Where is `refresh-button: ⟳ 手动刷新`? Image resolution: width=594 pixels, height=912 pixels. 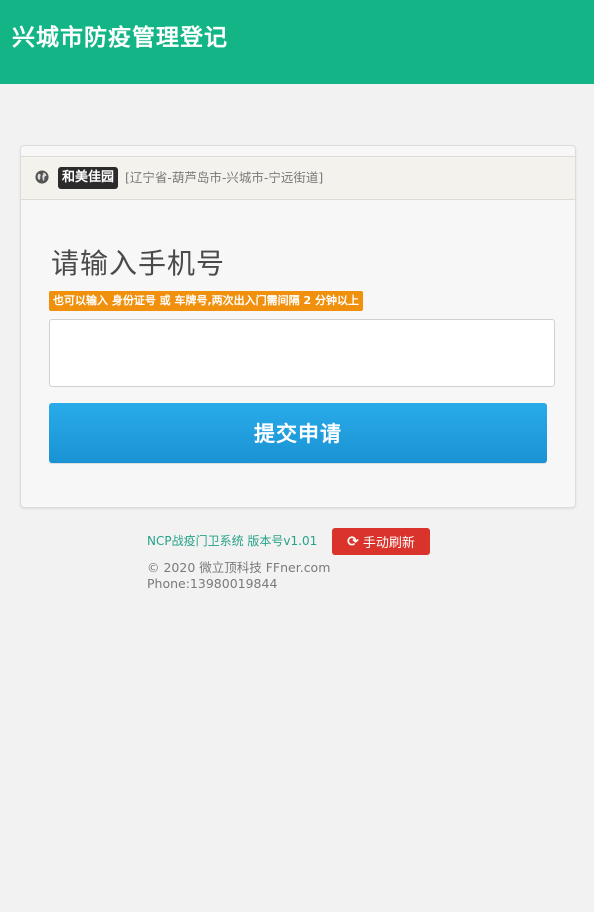 refresh-button: ⟳ 手动刷新 is located at coordinates (381, 541).